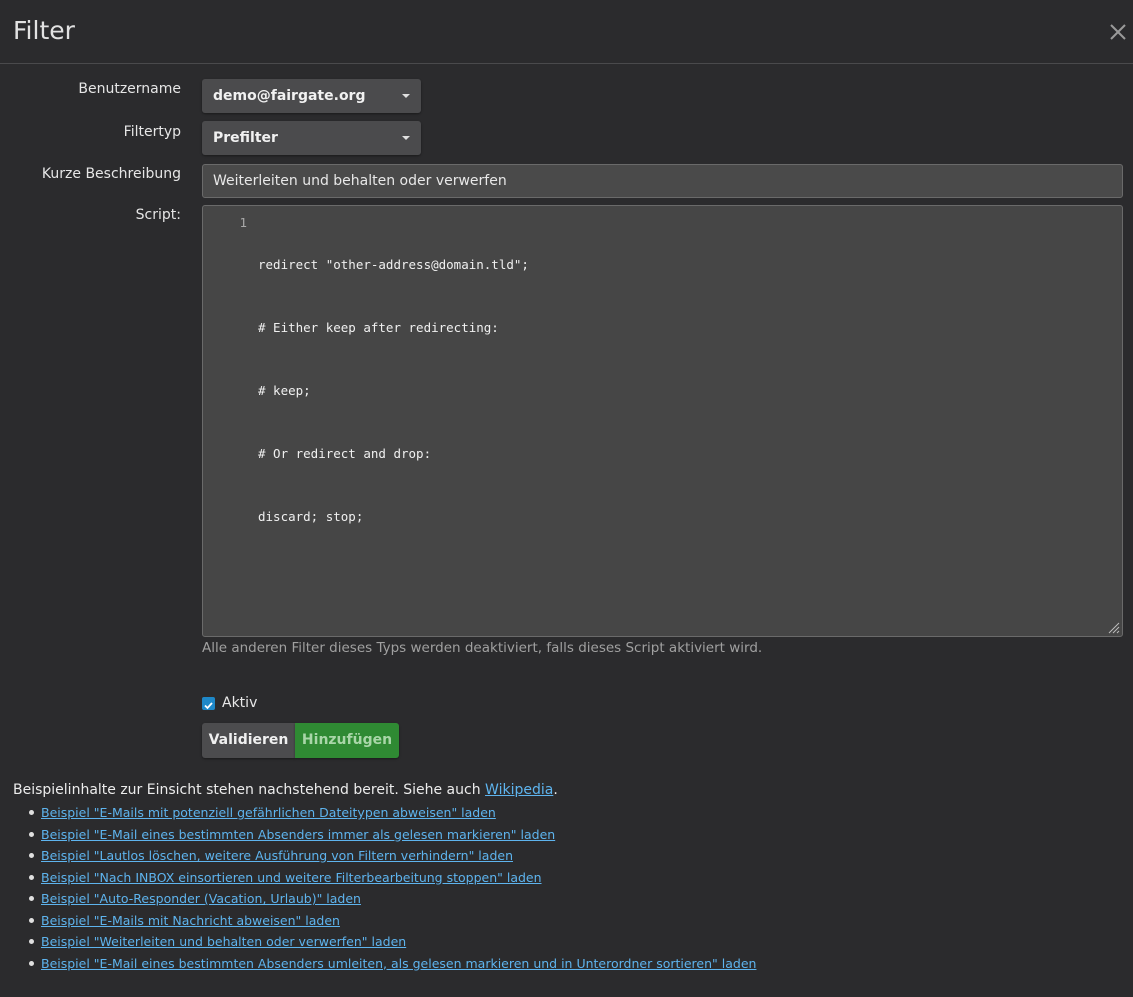  What do you see at coordinates (345, 453) in the screenshot?
I see `code-line: # Or redirect and drop:` at bounding box center [345, 453].